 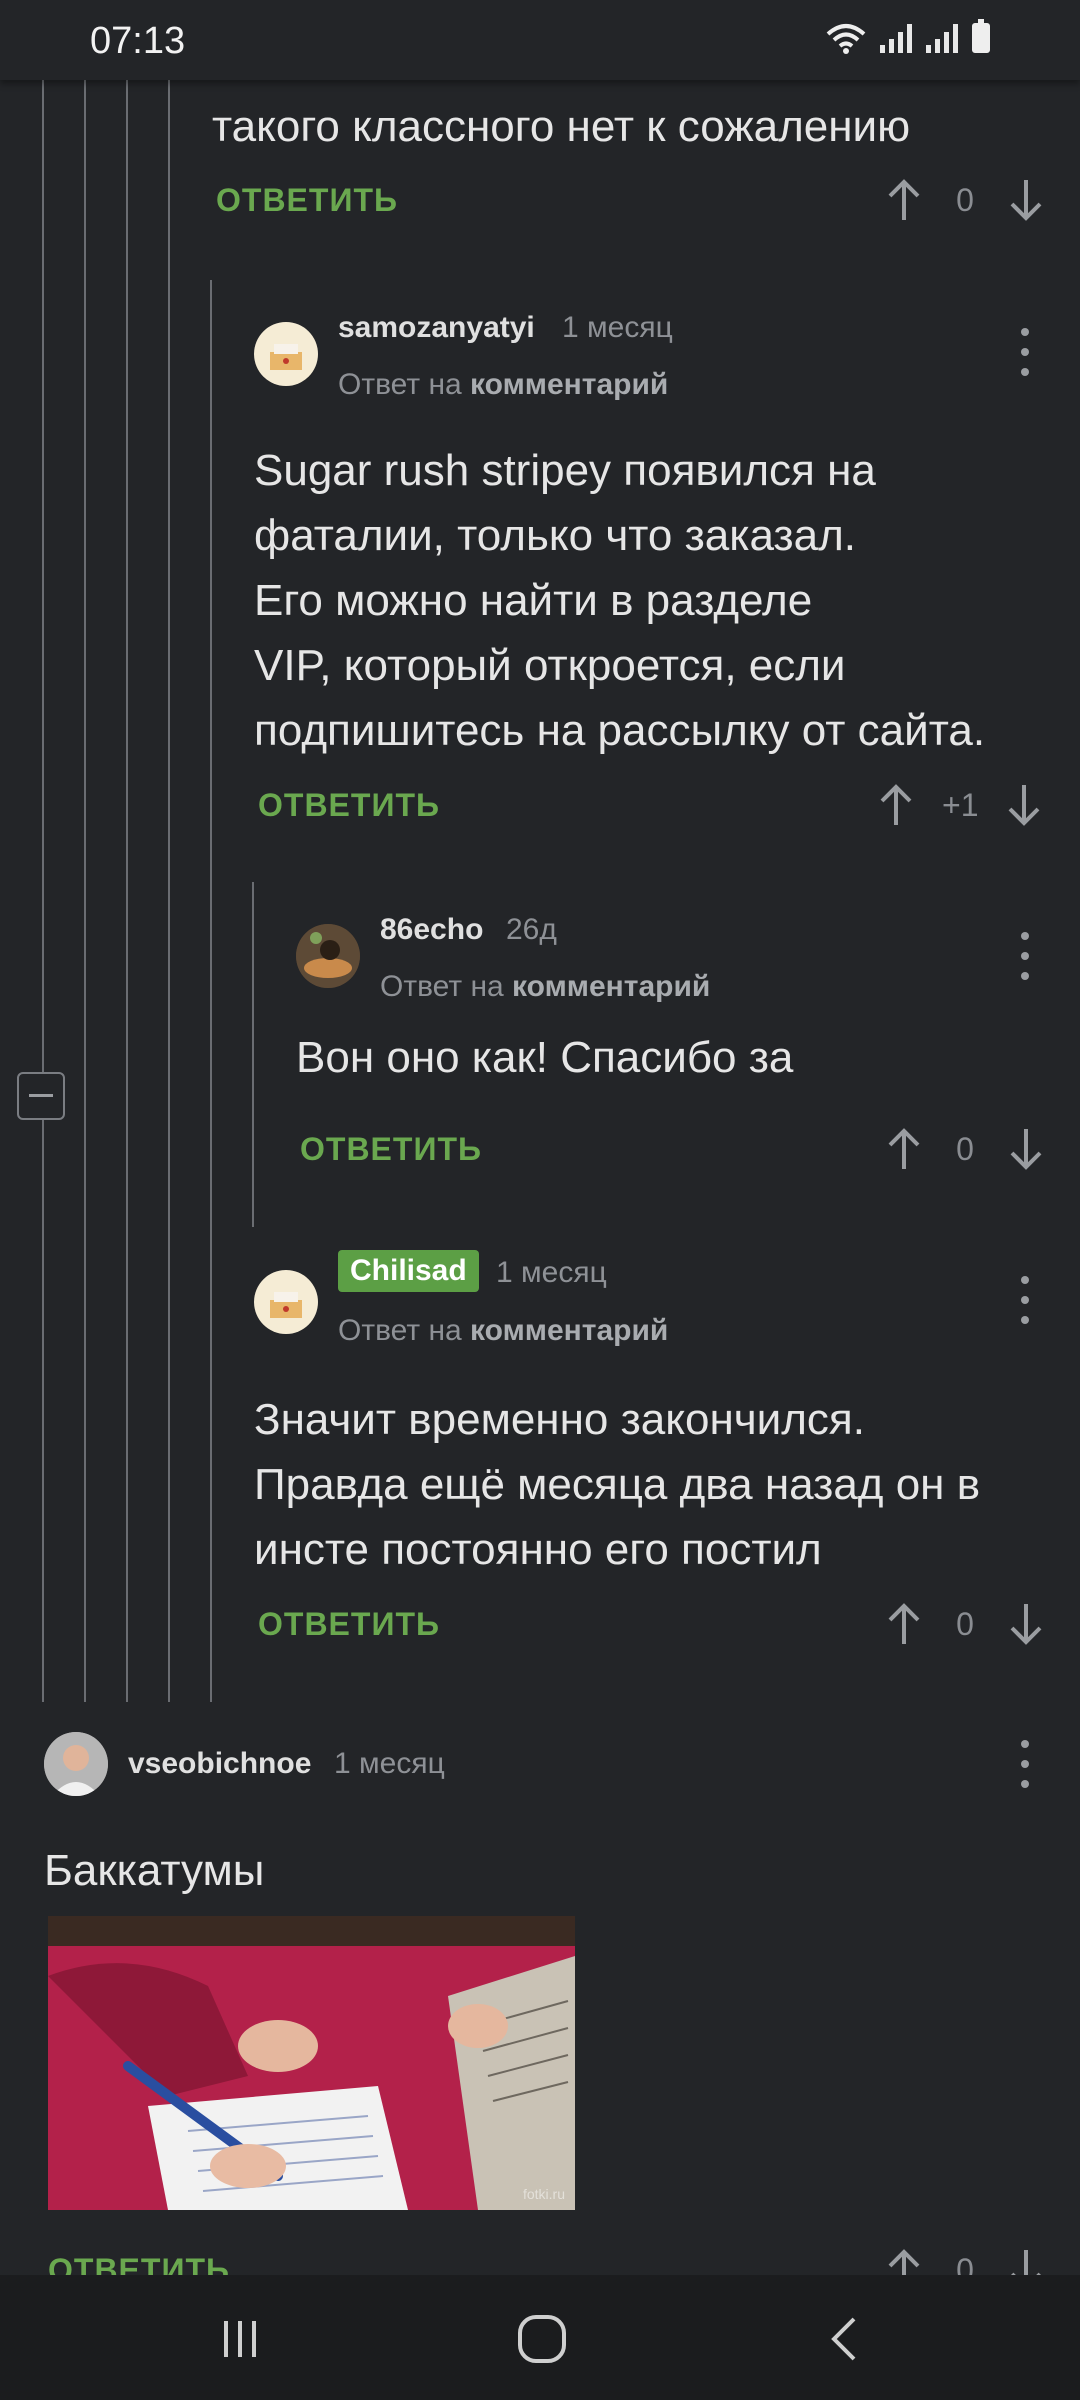 I want to click on collapse-thread-button, so click(x=41, y=1096).